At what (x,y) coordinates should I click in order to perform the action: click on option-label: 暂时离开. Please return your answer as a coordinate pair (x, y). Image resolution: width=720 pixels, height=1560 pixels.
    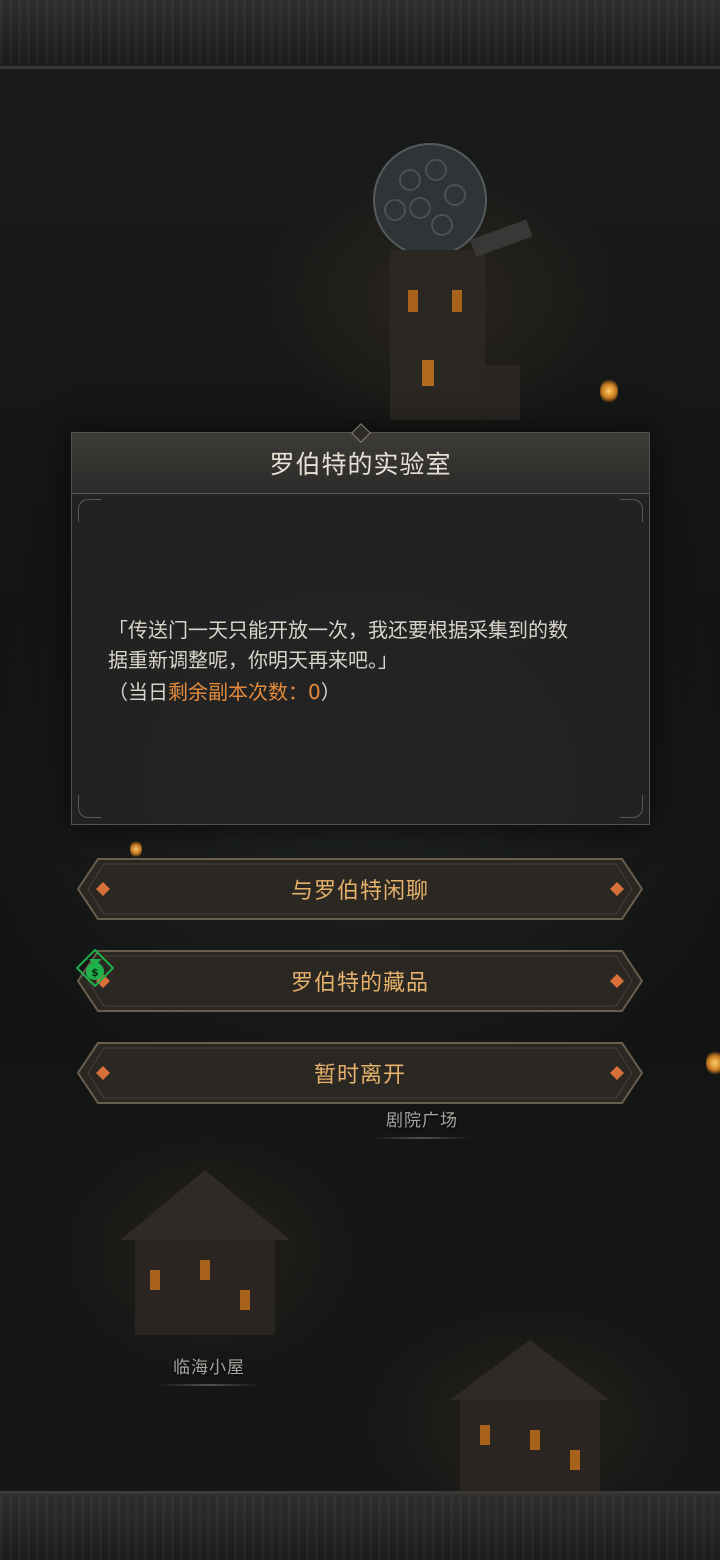
    Looking at the image, I should click on (359, 1075).